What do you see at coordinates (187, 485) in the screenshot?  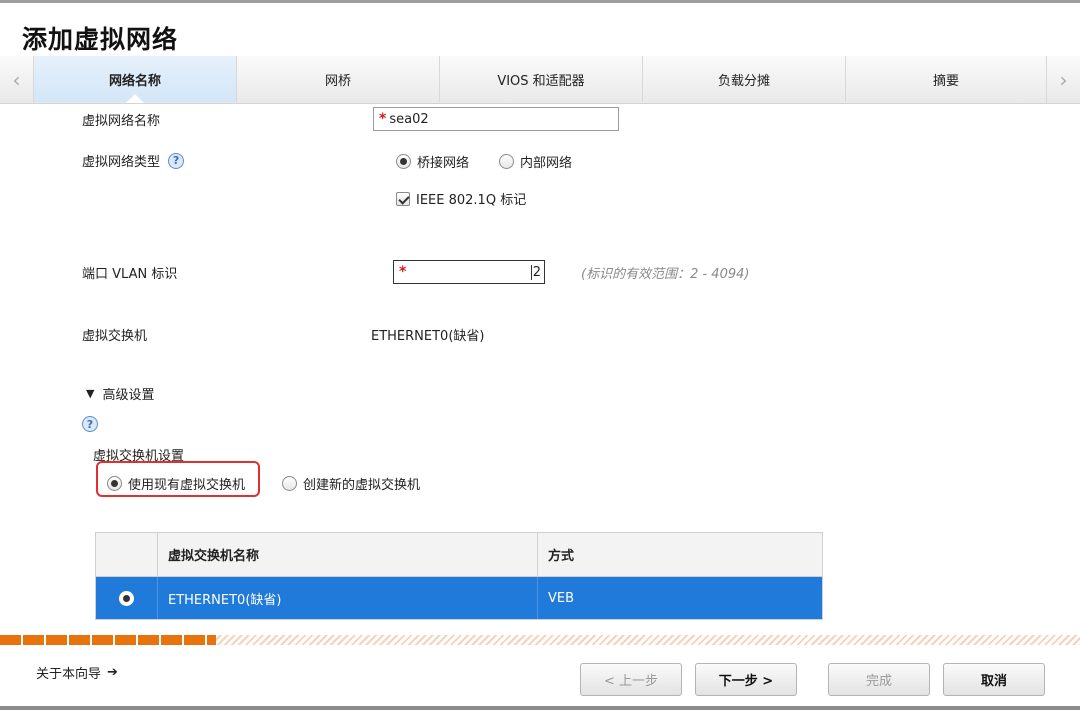 I see `use-existing-vswitch-label: 使用现有虚拟交换机` at bounding box center [187, 485].